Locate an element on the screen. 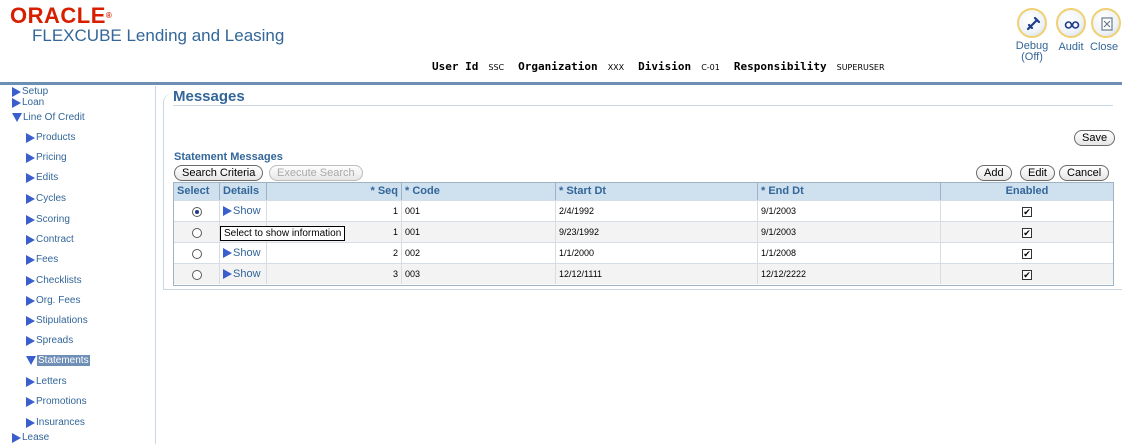 The height and width of the screenshot is (444, 1122). debug-state: (Off) is located at coordinates (1032, 57).